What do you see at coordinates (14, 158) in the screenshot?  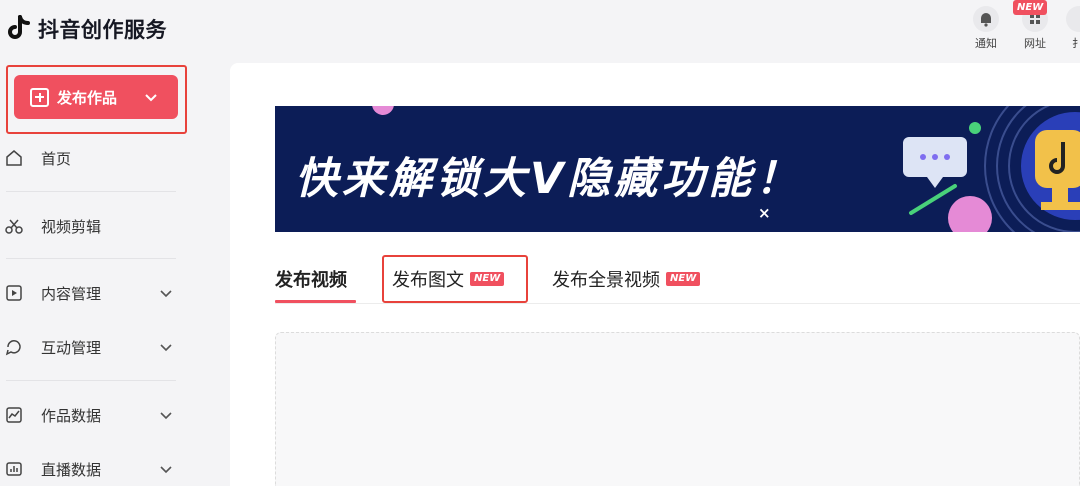 I see `home-icon` at bounding box center [14, 158].